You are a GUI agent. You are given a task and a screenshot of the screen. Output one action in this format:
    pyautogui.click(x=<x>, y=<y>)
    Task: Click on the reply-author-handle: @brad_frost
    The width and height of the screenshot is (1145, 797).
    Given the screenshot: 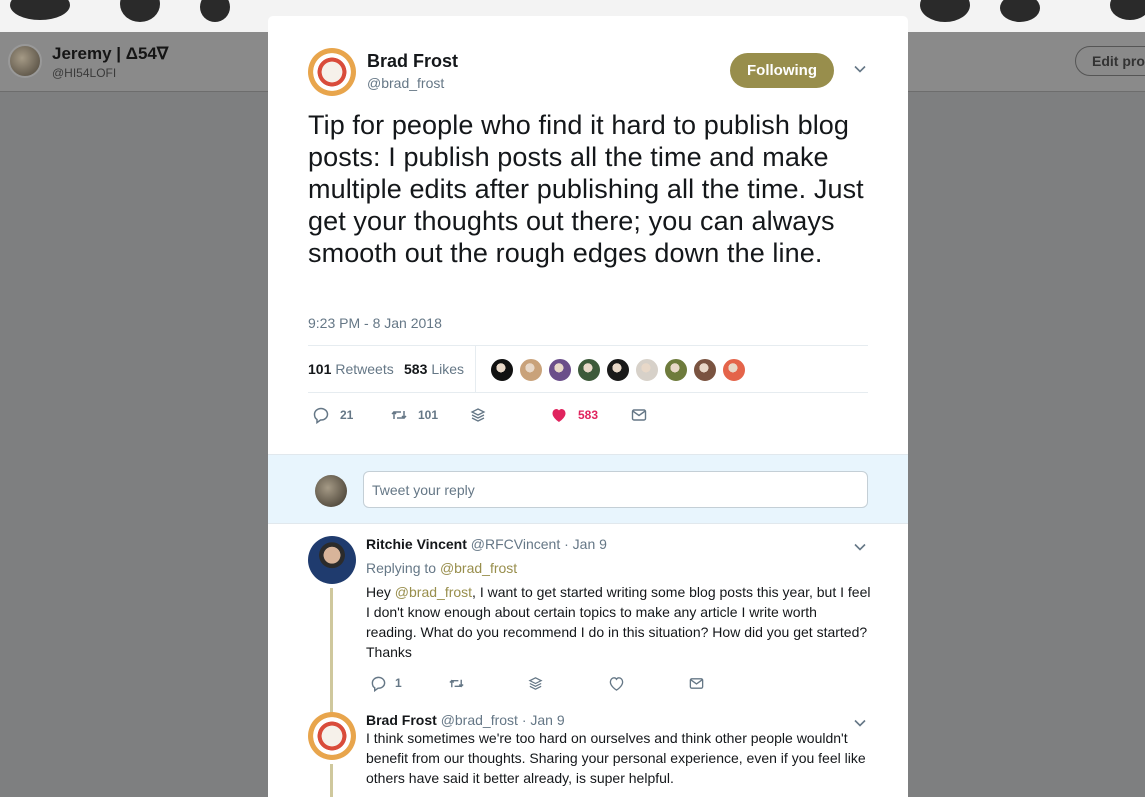 What is the action you would take?
    pyautogui.click(x=479, y=720)
    